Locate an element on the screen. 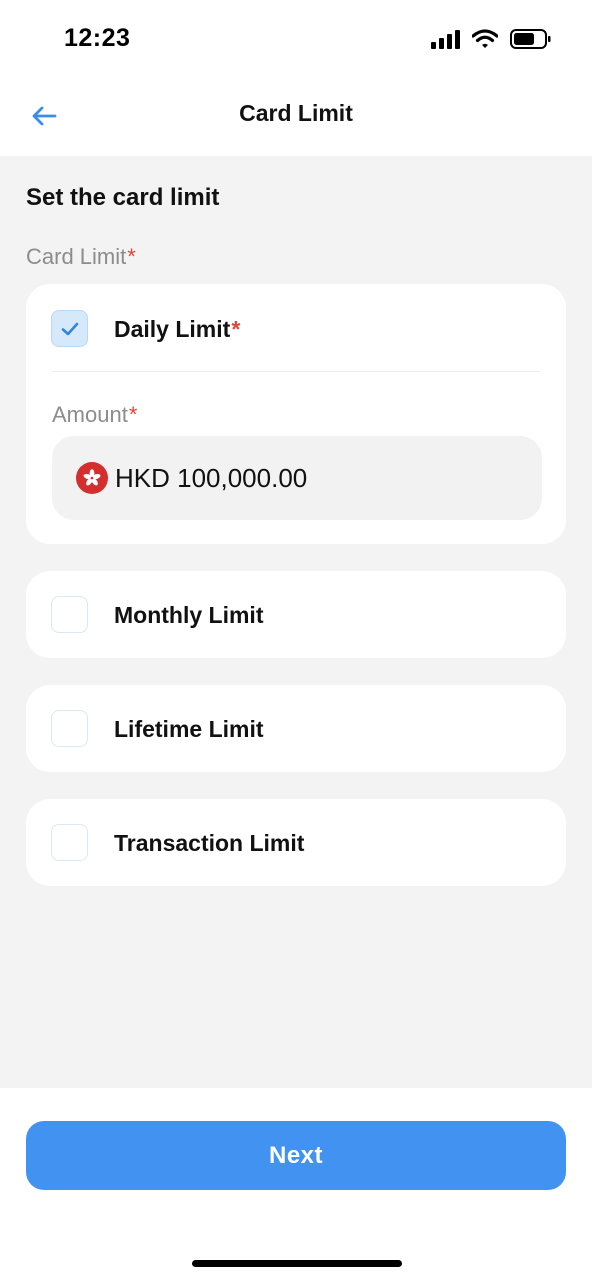  cellular-signal-icon is located at coordinates (445, 39).